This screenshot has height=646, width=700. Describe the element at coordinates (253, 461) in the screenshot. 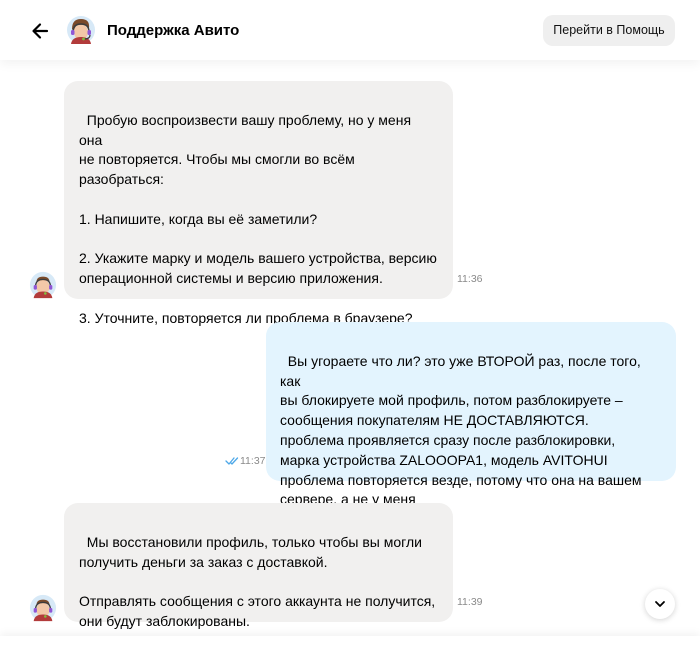

I see `message-time: 11:37` at that location.